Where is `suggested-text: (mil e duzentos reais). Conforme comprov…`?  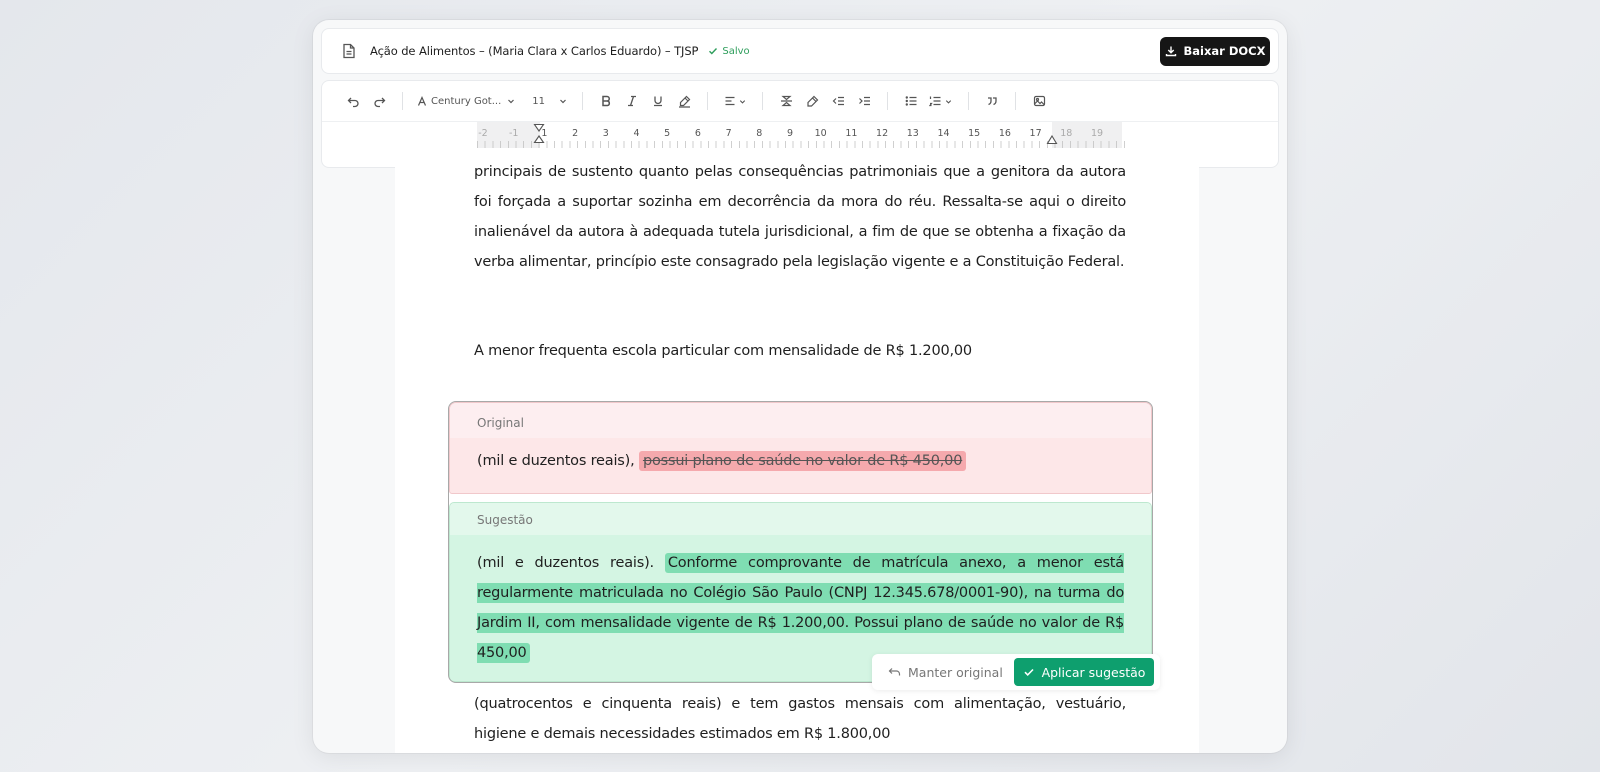
suggested-text: (mil e duzentos reais). Conforme comprov… is located at coordinates (800, 601).